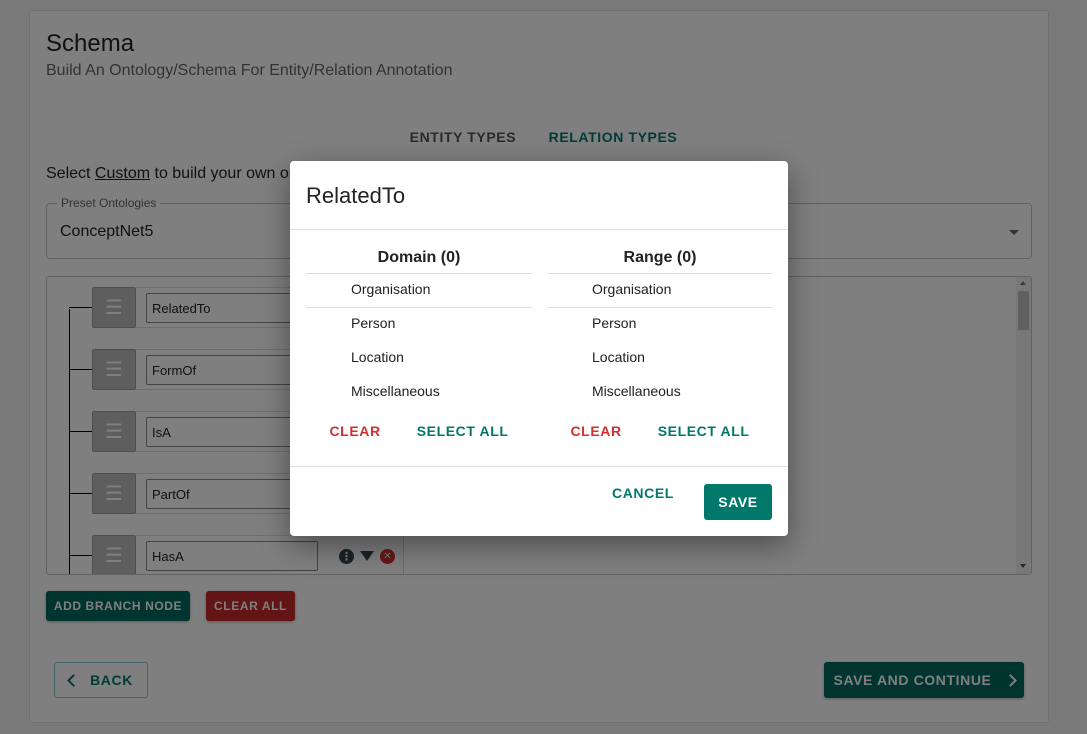  Describe the element at coordinates (660, 325) in the screenshot. I see `range-option: Person` at that location.